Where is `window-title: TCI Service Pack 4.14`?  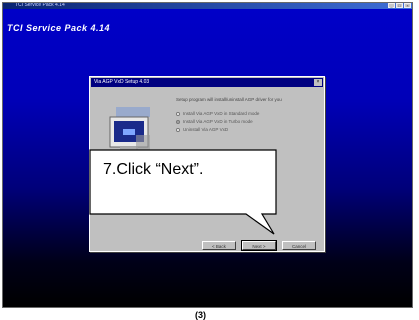
window-title: TCI Service Pack 4.14 is located at coordinates (40, 5).